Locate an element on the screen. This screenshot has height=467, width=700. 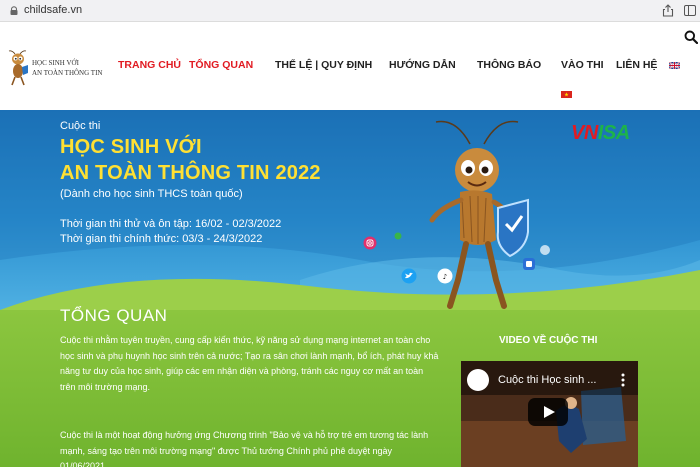
sidebar-toggle-icon is located at coordinates (690, 10).